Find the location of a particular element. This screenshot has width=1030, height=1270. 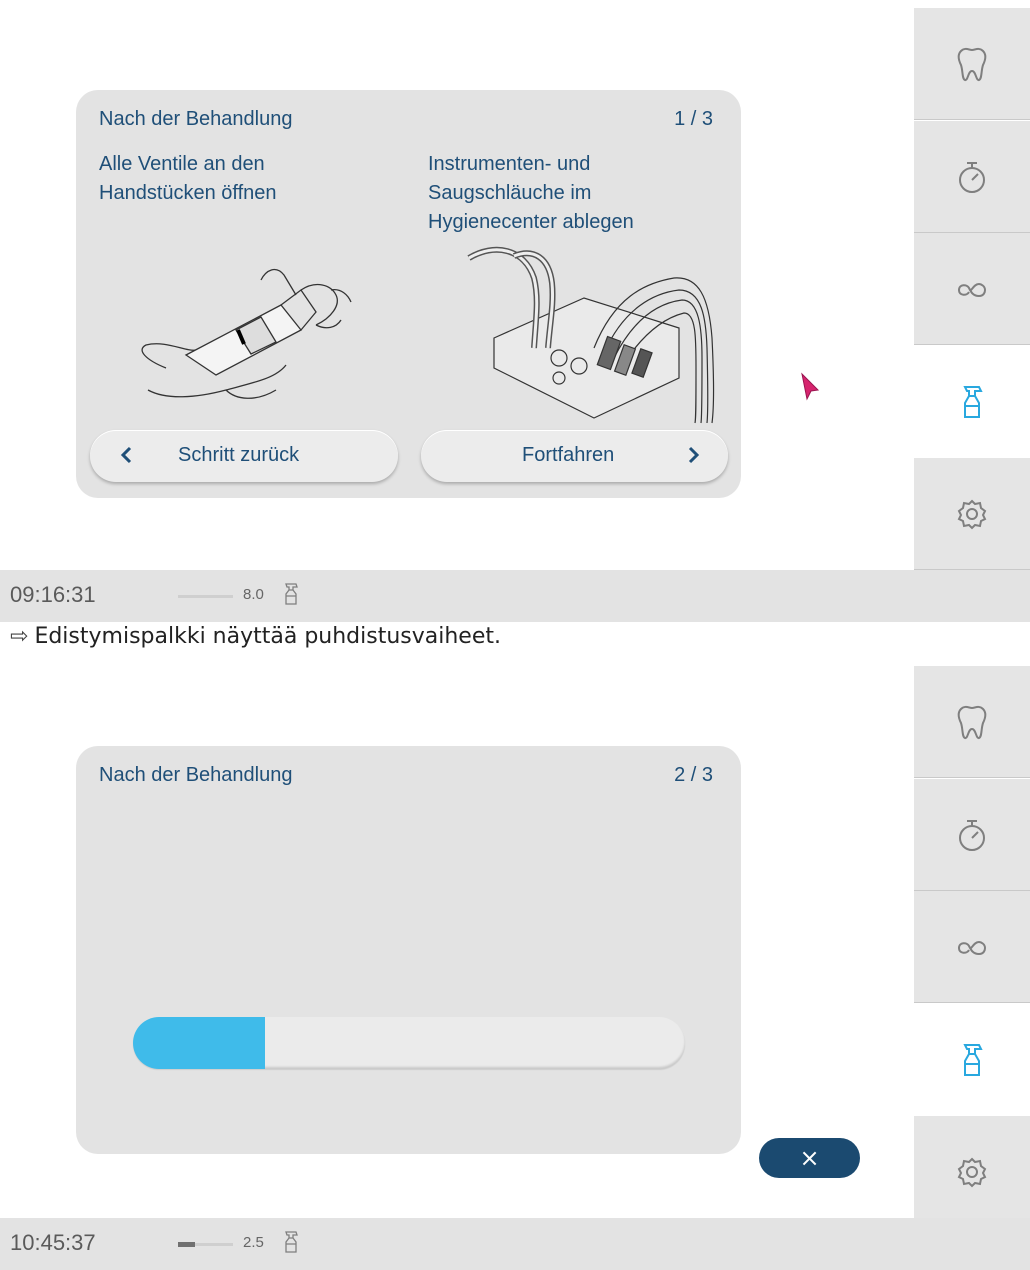

close-icon: × is located at coordinates (809, 1158).